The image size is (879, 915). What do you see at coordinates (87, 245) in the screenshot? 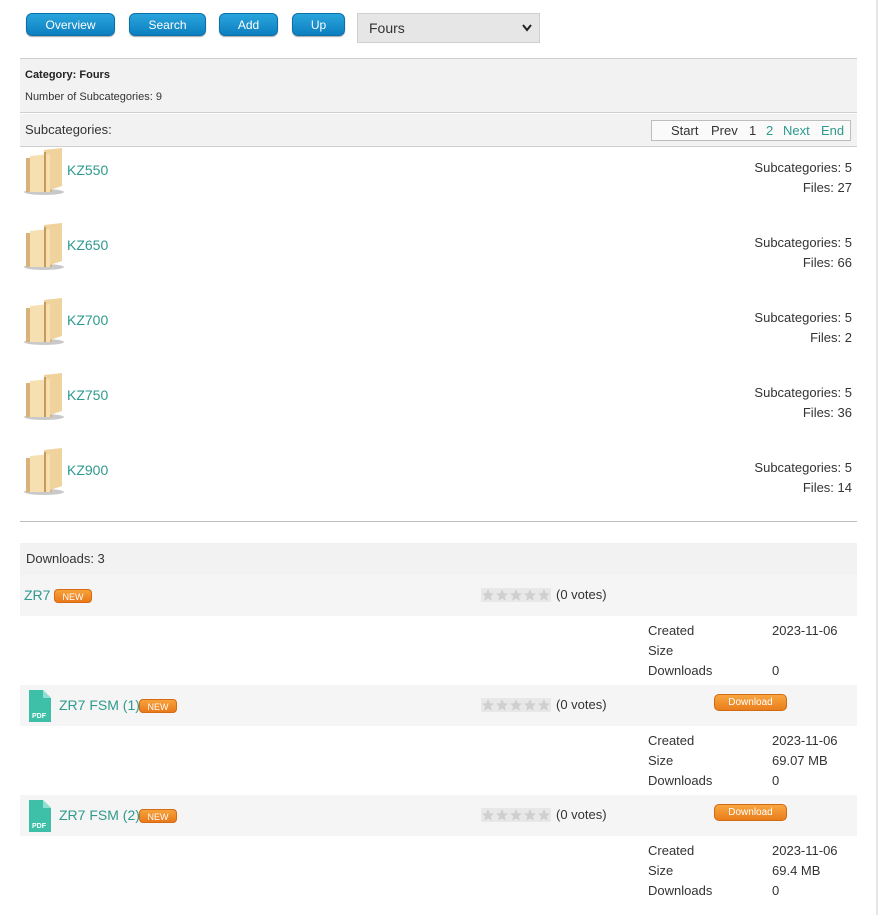
I see `subcategory-link: KZ650` at bounding box center [87, 245].